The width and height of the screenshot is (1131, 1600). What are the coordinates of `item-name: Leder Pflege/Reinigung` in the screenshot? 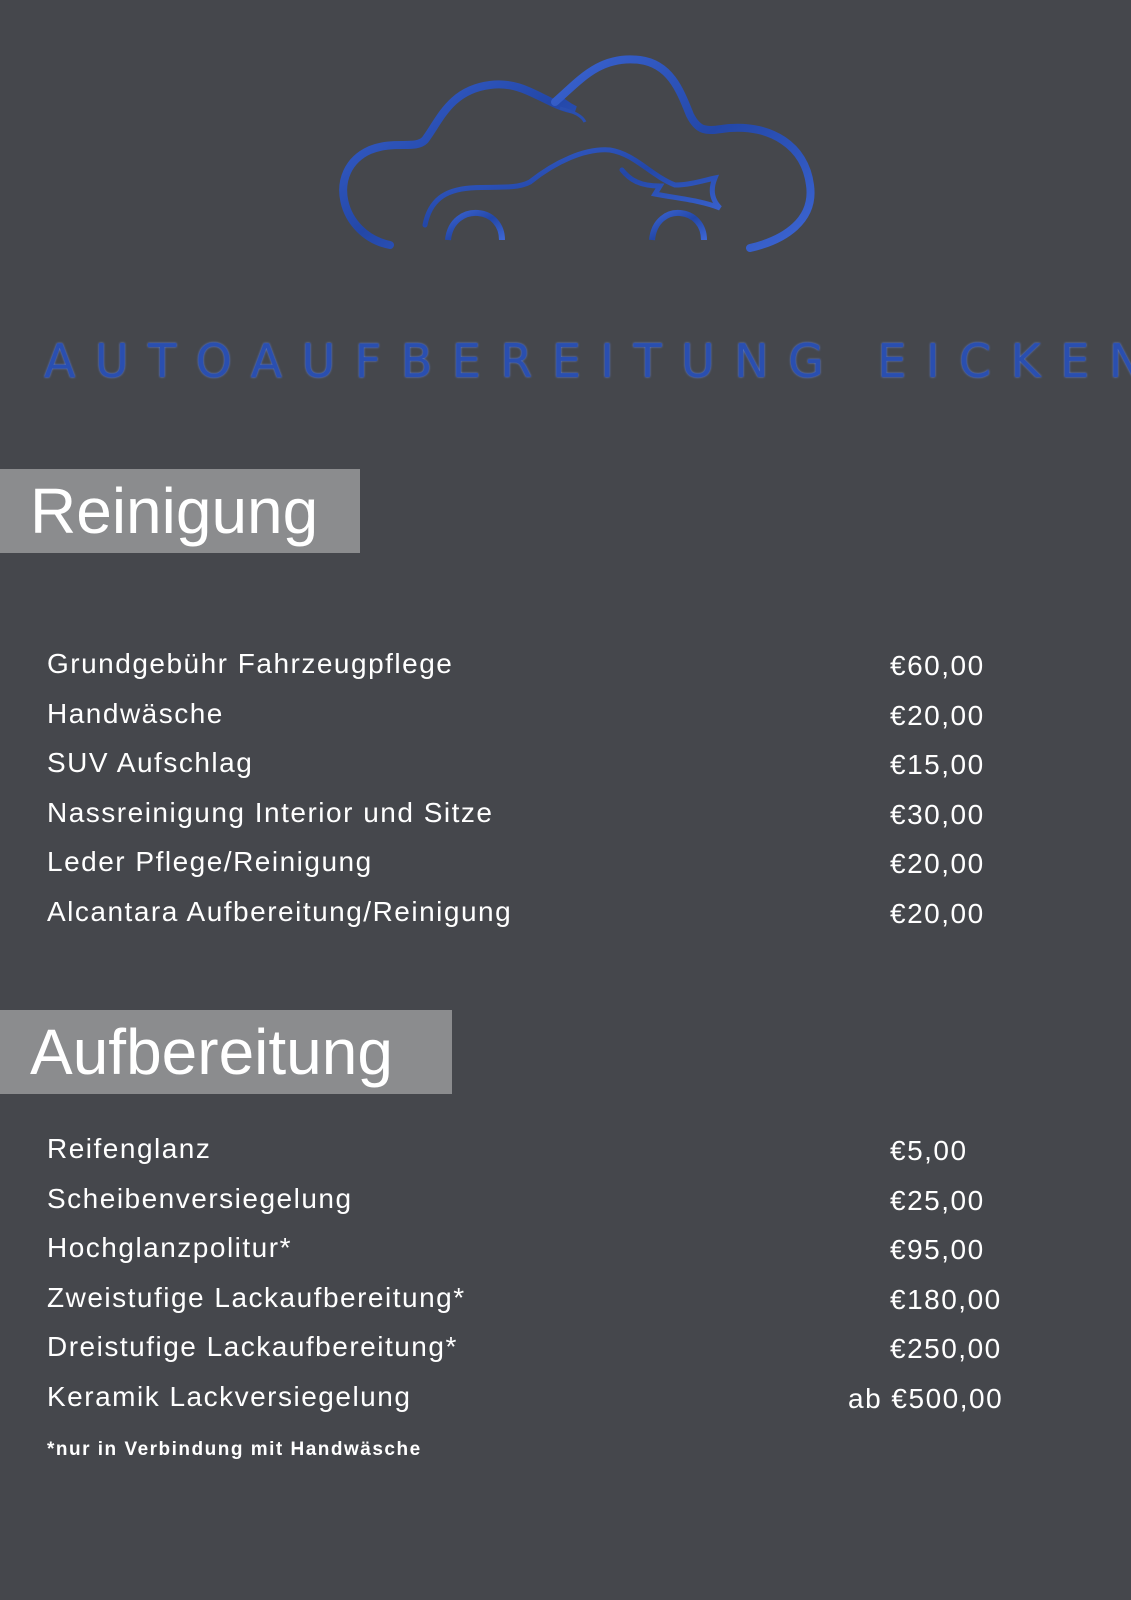 It's located at (210, 861).